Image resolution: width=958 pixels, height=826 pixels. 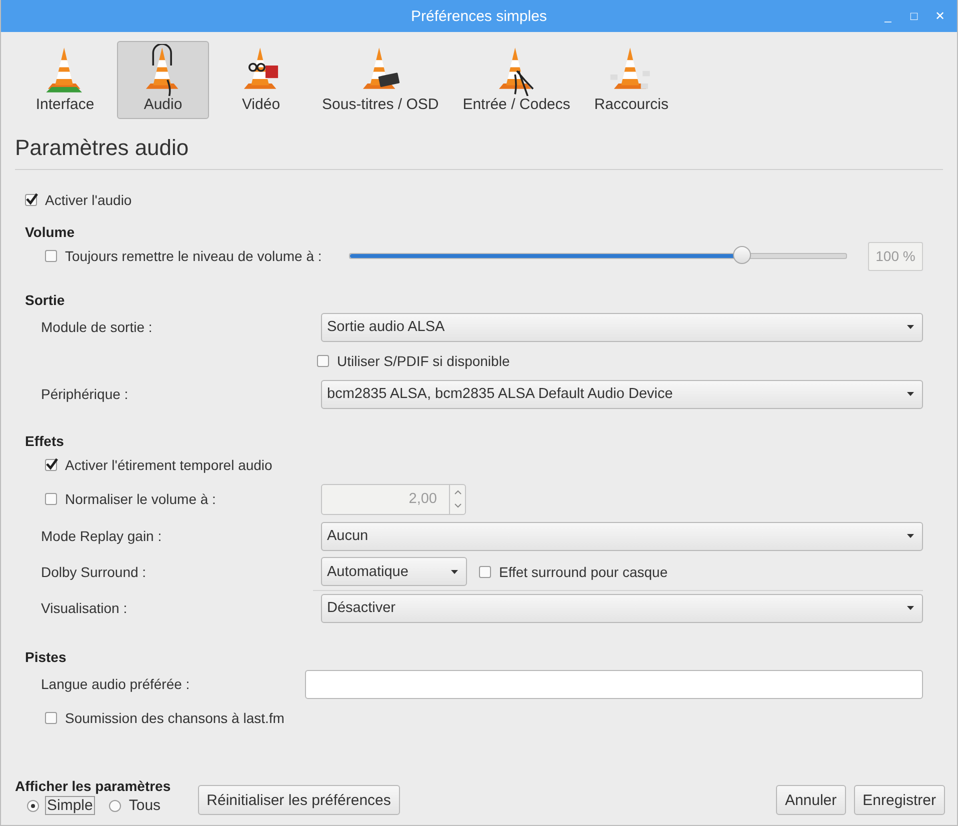 What do you see at coordinates (622, 608) in the screenshot?
I see `dropdown: Désactiver` at bounding box center [622, 608].